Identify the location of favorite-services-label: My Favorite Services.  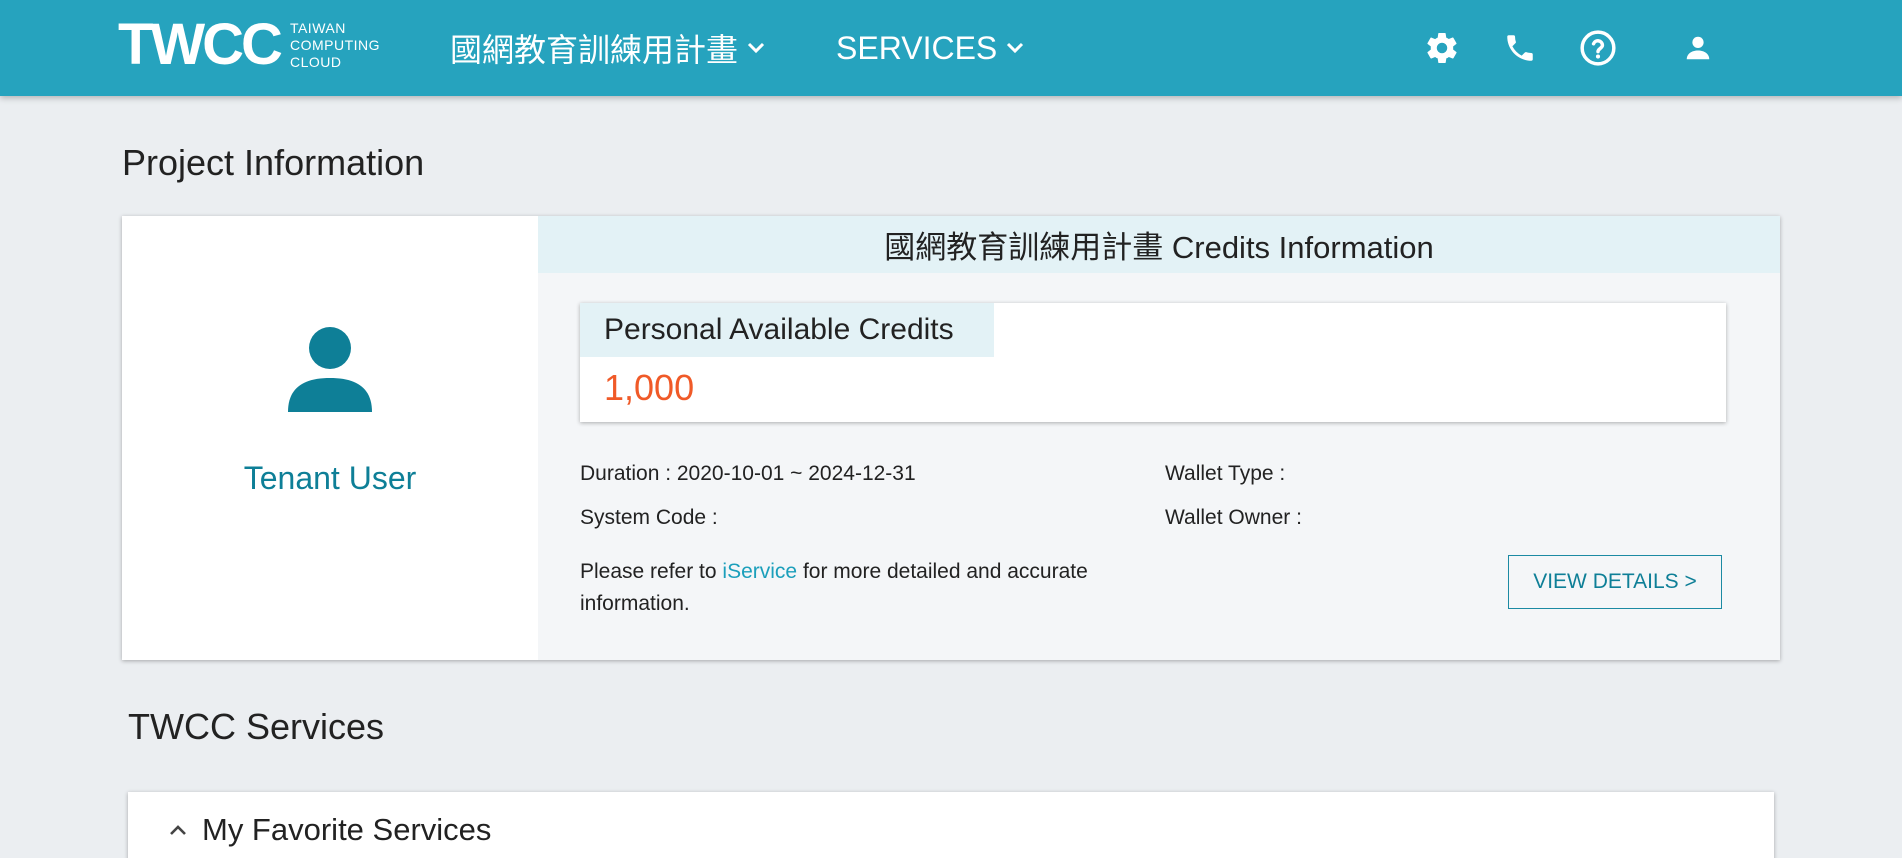
(347, 829).